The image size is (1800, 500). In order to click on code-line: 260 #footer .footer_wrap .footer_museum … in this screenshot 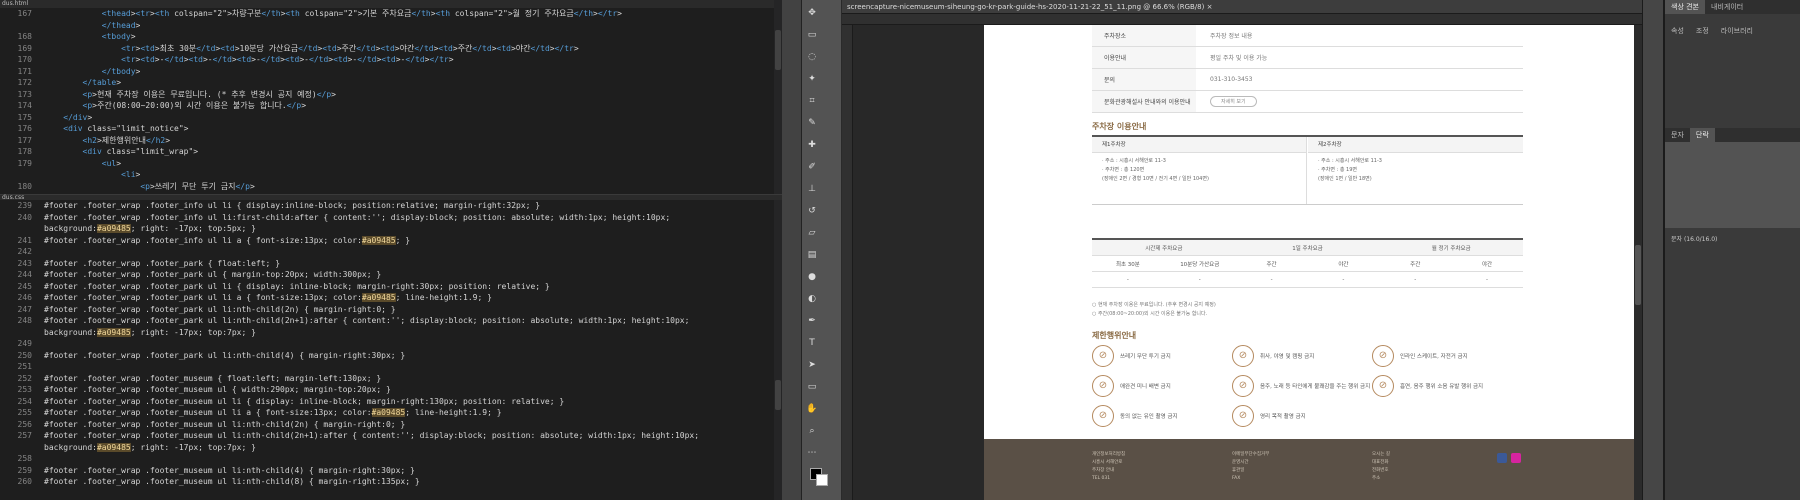, I will do `click(391, 482)`.